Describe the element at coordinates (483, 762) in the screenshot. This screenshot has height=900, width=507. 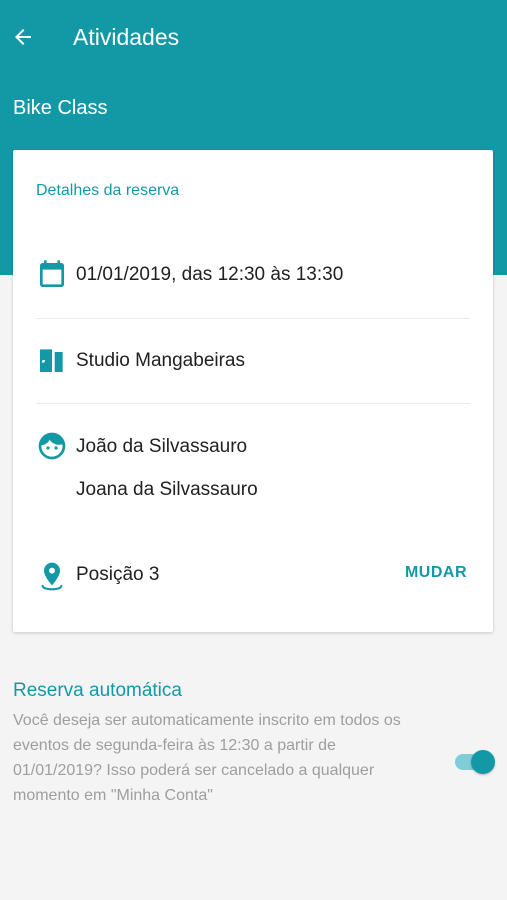
I see `toggle-thumb` at that location.